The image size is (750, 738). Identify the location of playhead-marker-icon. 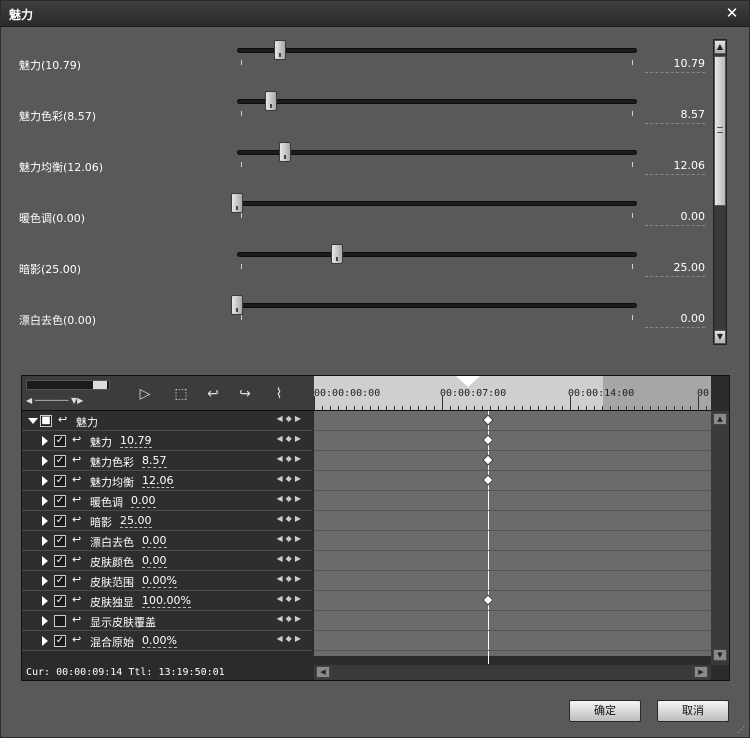
(468, 381).